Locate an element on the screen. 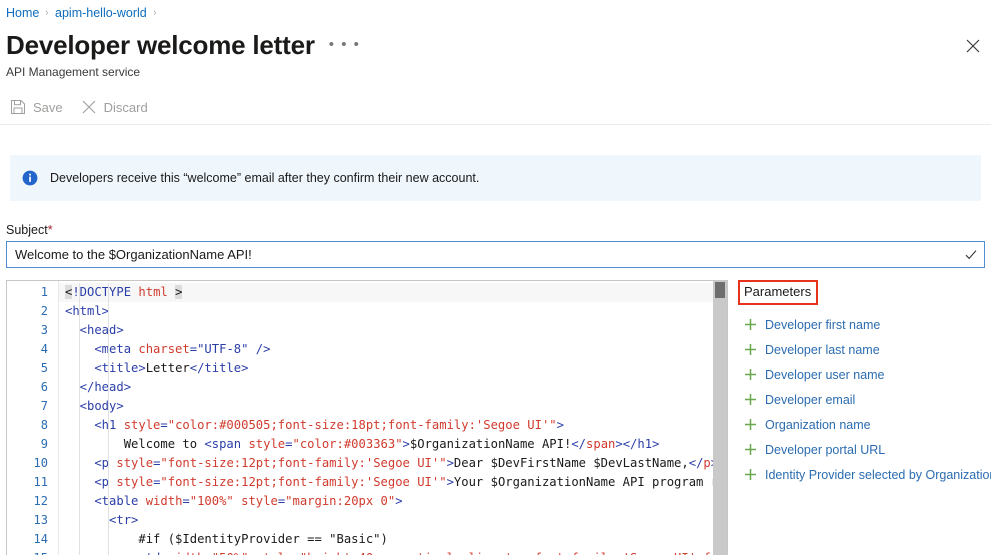  editor-code-line: <head> is located at coordinates (393, 330).